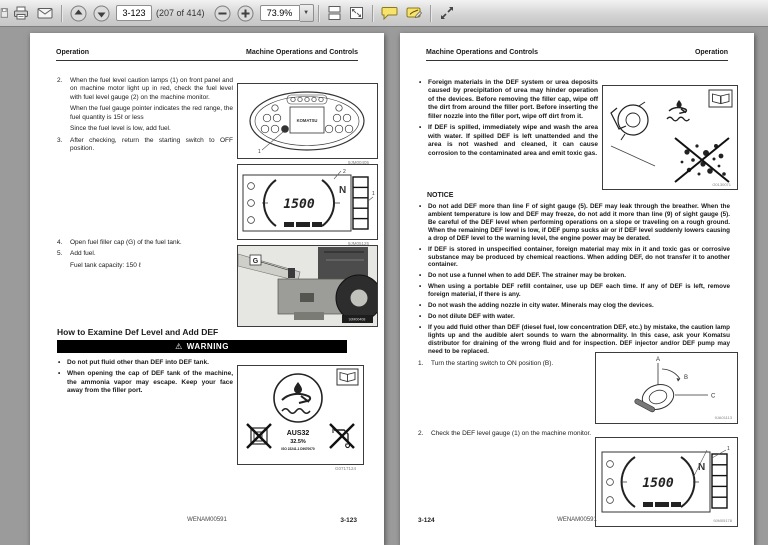 Image resolution: width=768 pixels, height=545 pixels. Describe the element at coordinates (207, 346) in the screenshot. I see `warning-label: WARNING` at that location.